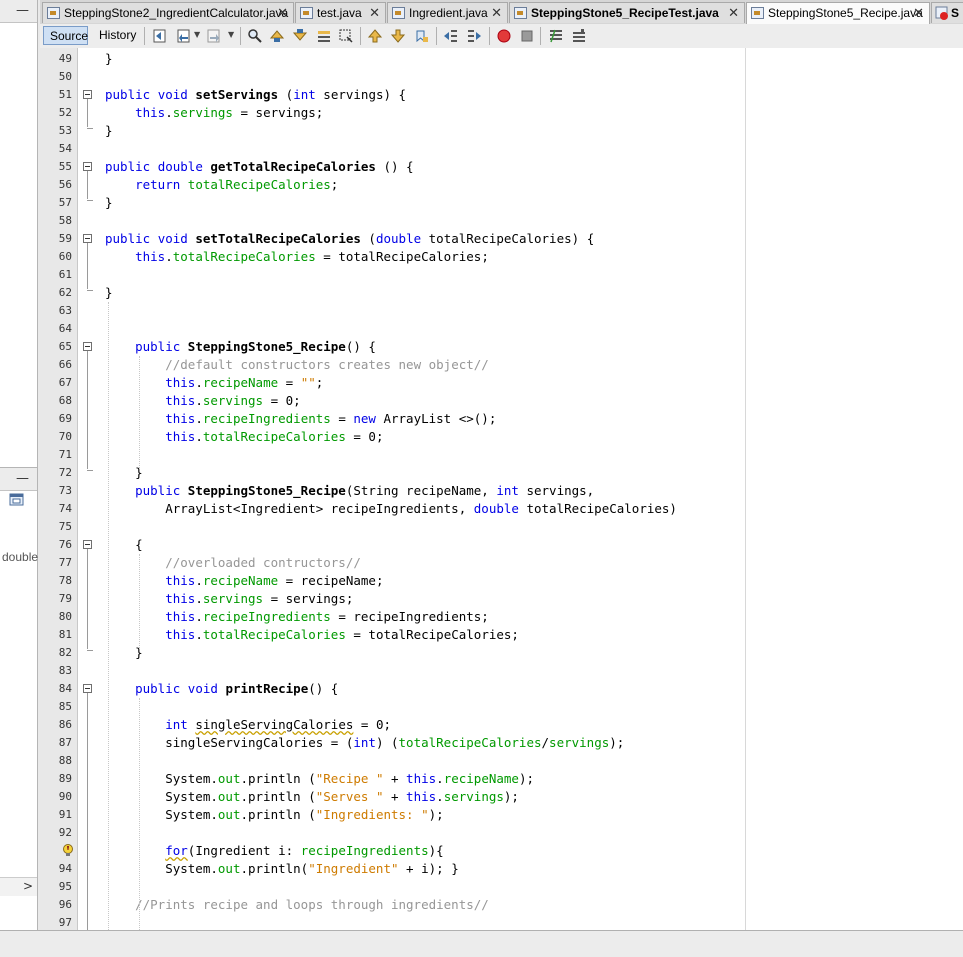  I want to click on line-number: 78, so click(65, 580).